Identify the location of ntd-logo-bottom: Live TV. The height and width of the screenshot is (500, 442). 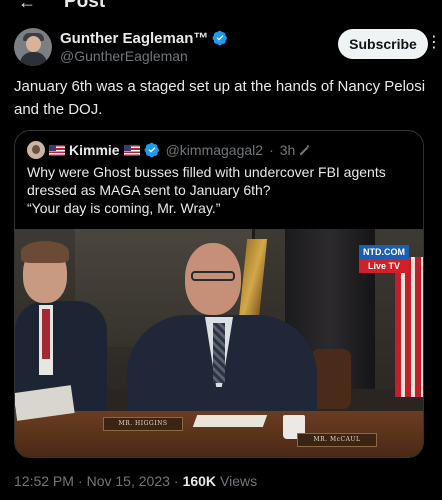
(384, 266).